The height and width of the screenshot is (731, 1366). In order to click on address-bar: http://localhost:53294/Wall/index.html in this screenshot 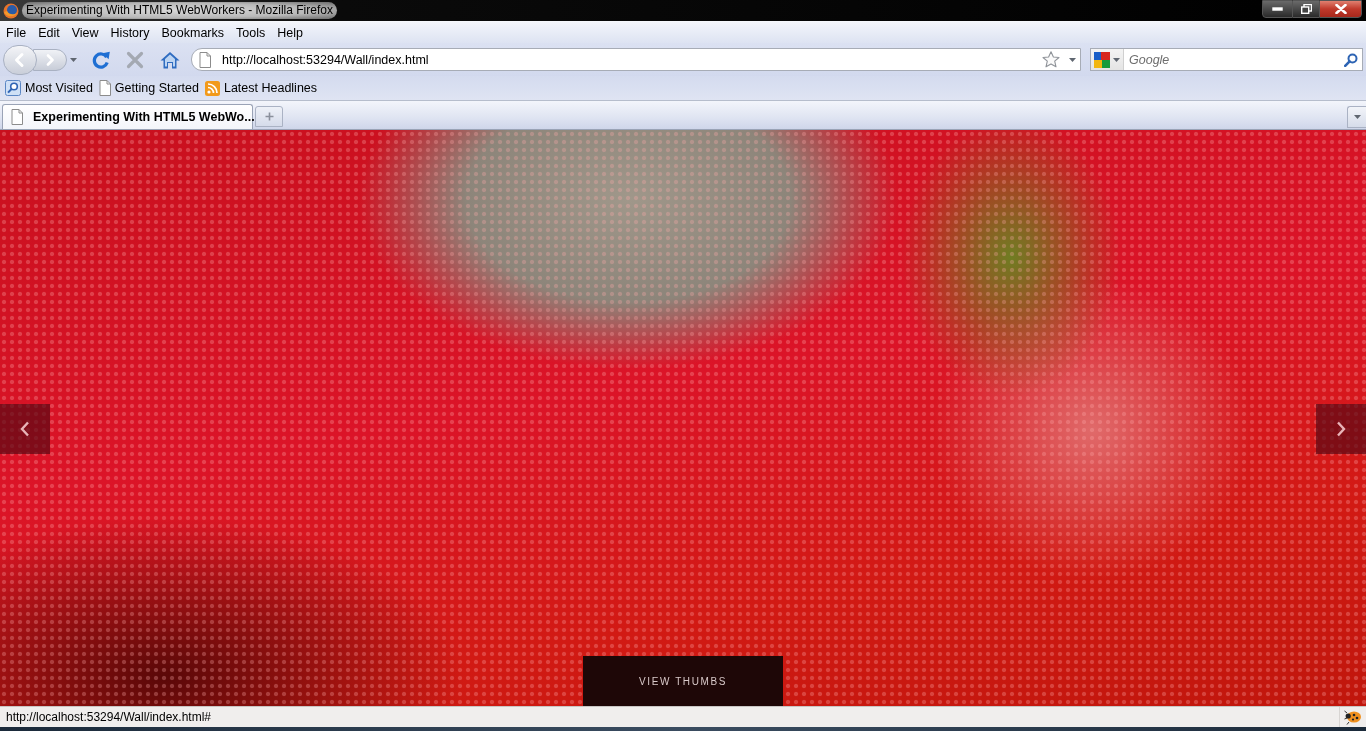, I will do `click(636, 59)`.